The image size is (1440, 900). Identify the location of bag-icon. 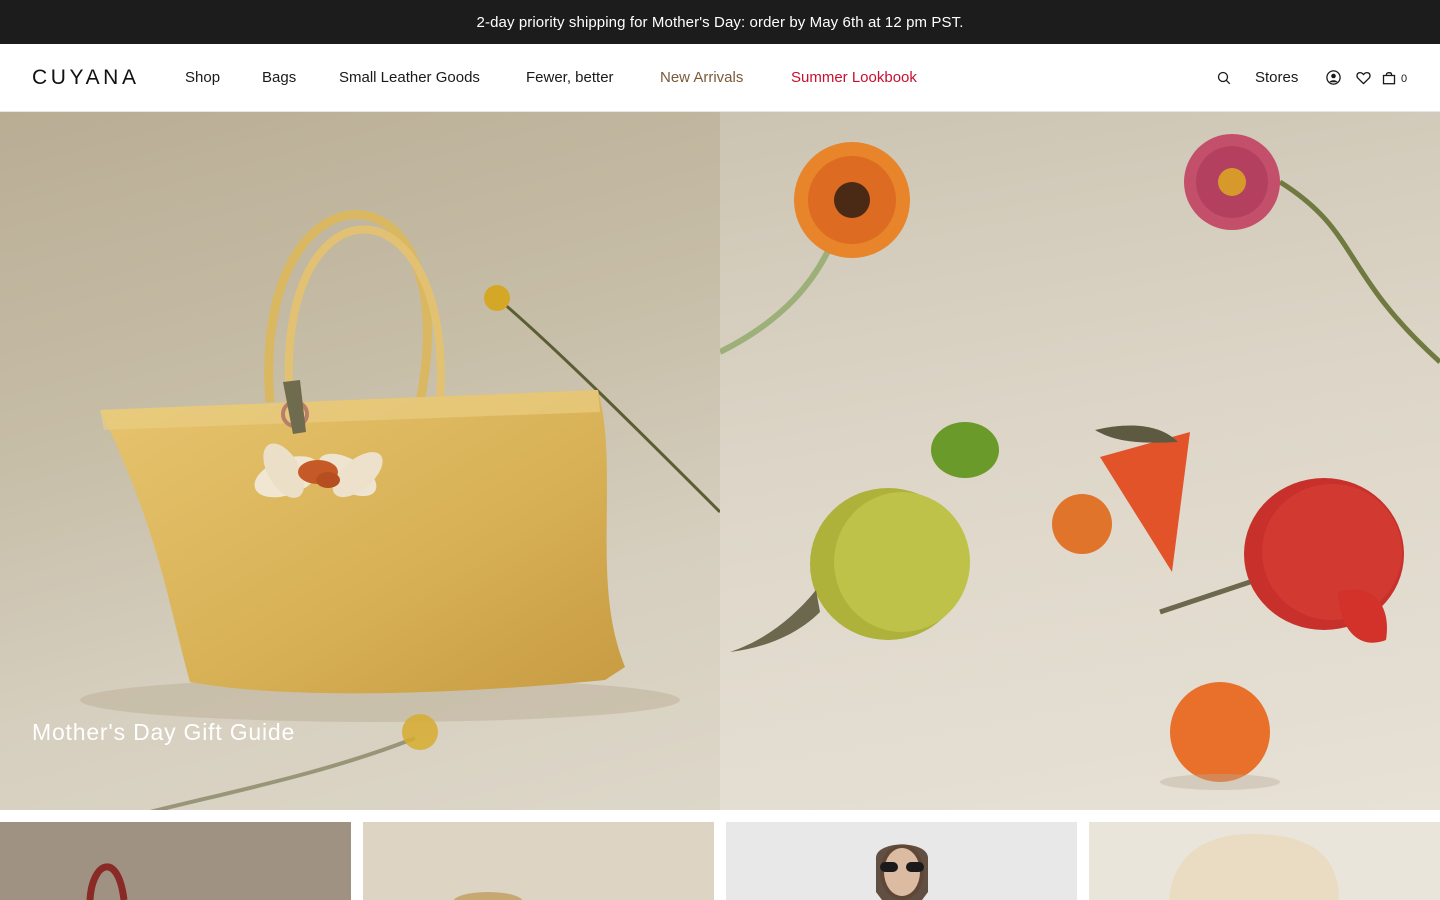
(1389, 78).